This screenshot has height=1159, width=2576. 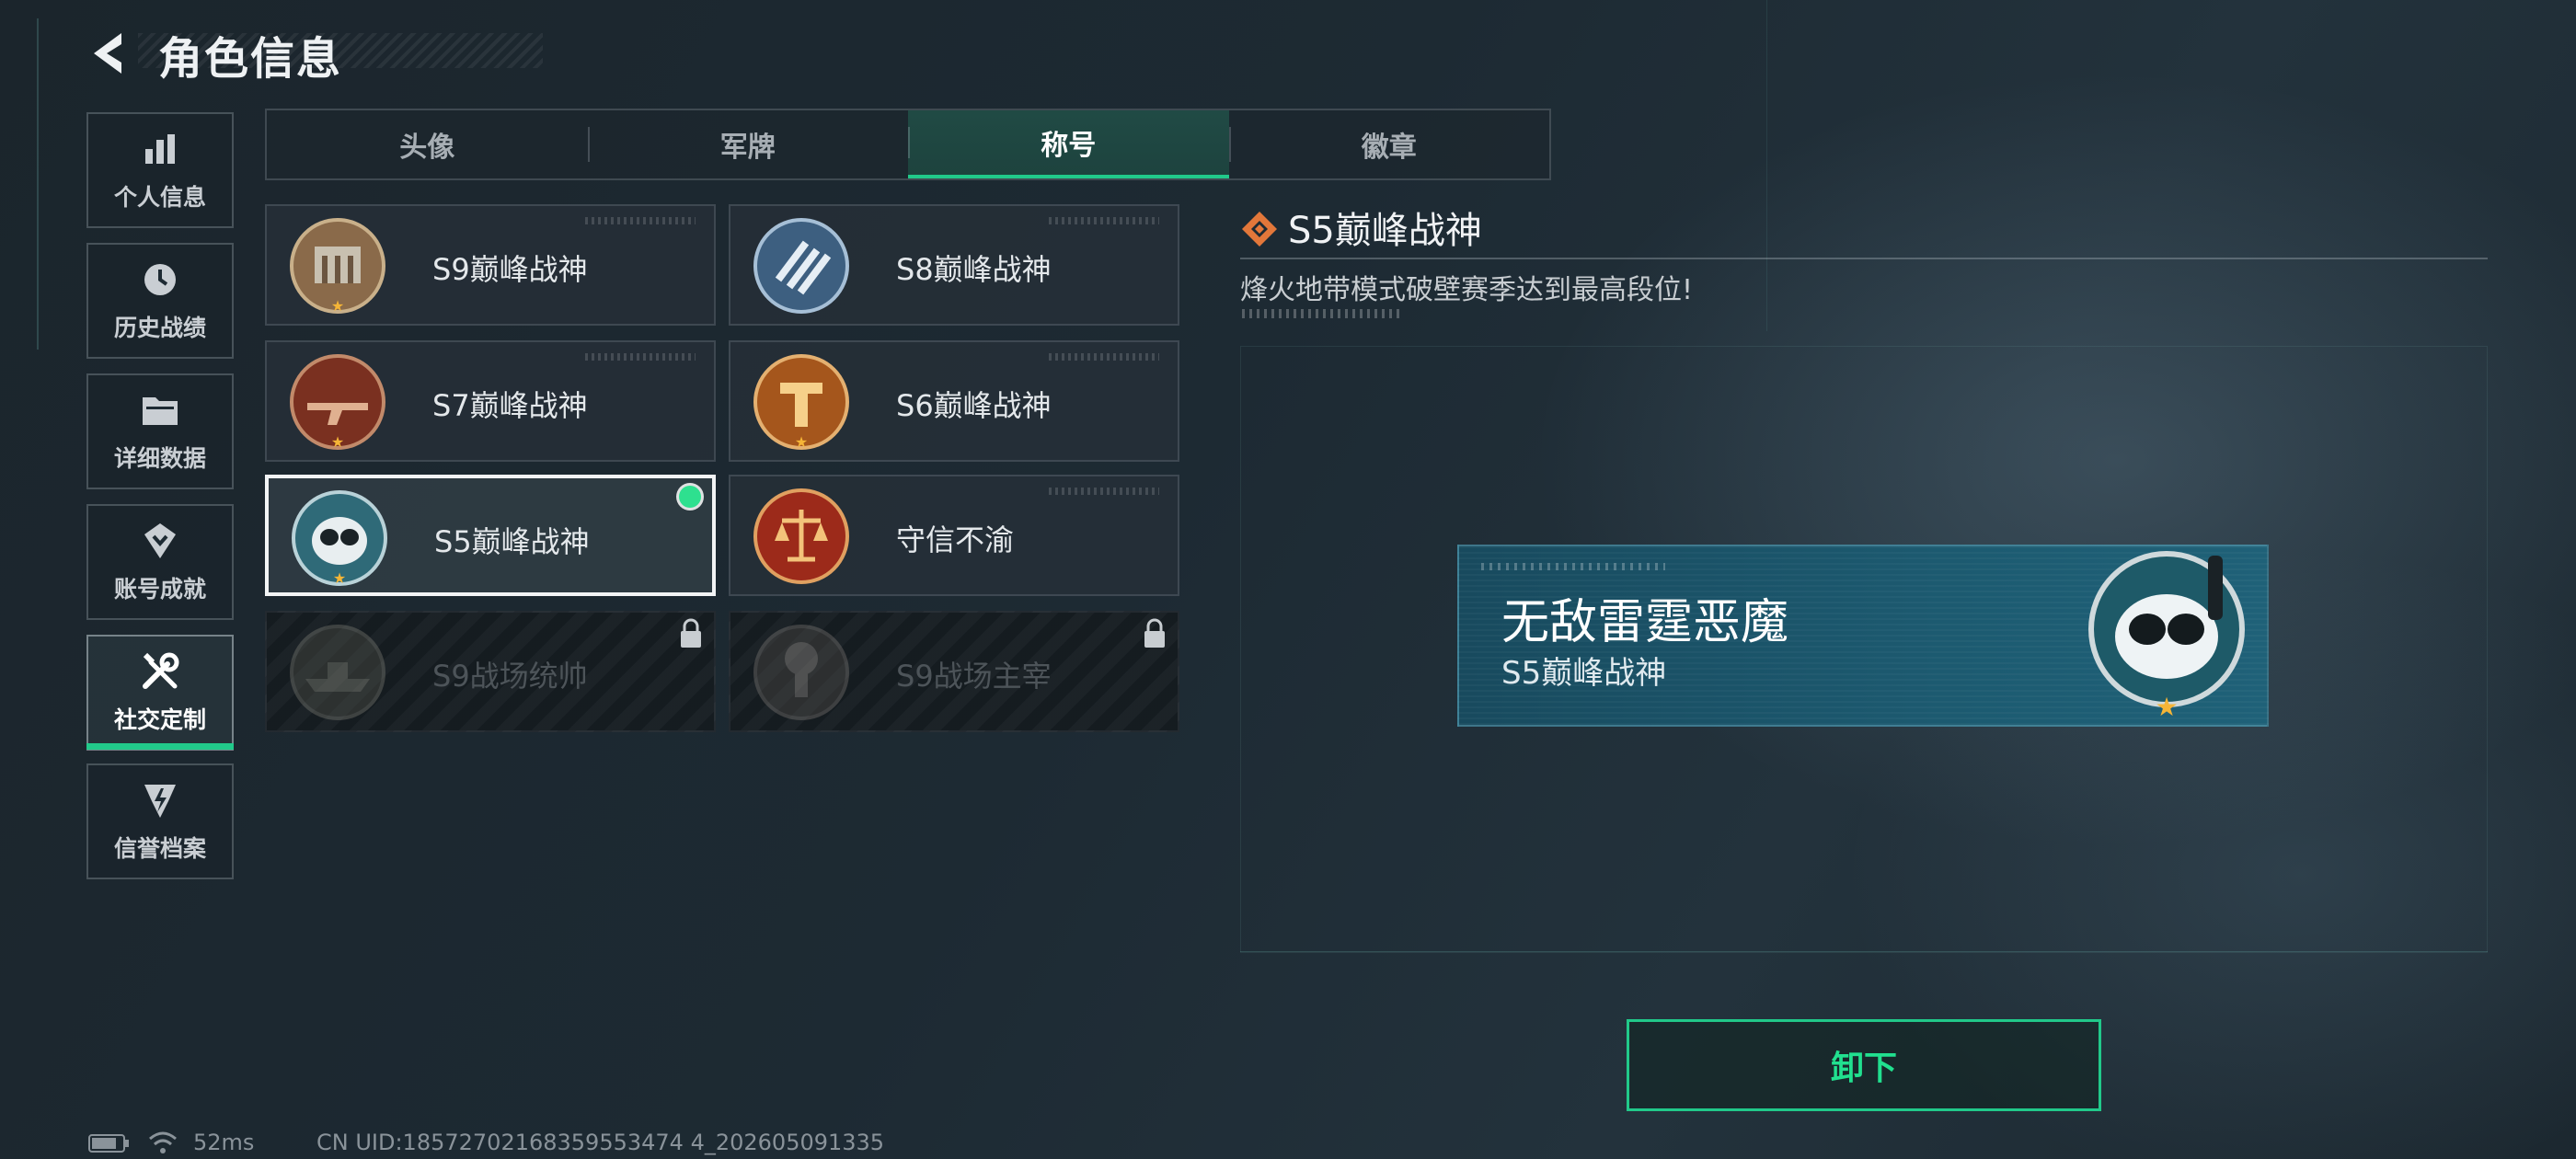 What do you see at coordinates (160, 279) in the screenshot?
I see `history-icon` at bounding box center [160, 279].